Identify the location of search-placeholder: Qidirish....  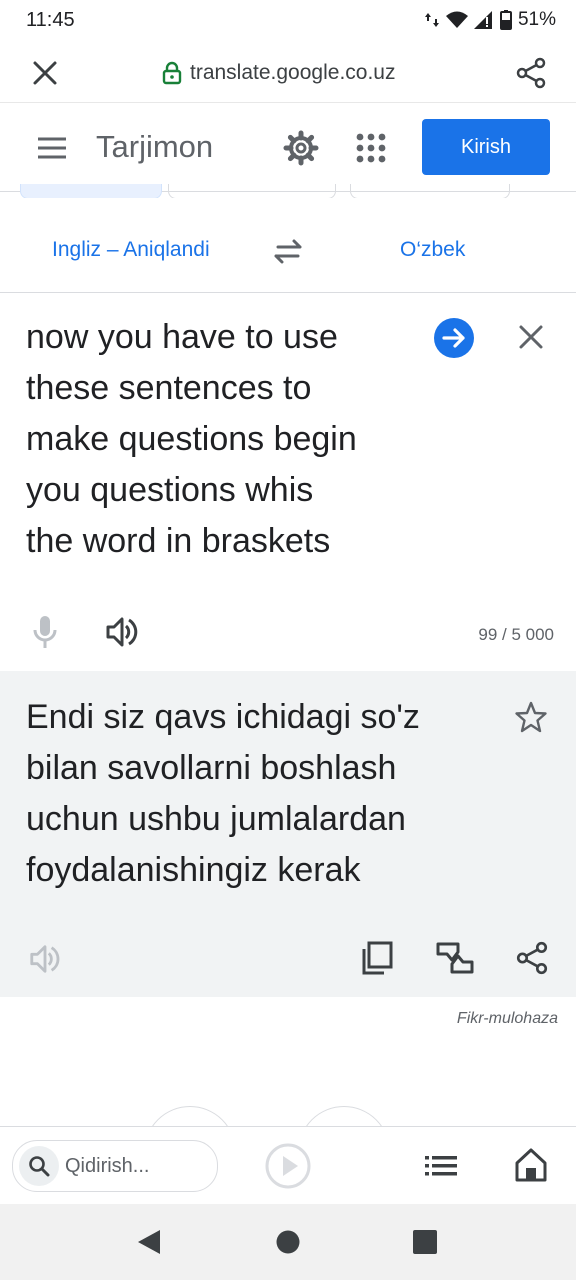
(107, 1165).